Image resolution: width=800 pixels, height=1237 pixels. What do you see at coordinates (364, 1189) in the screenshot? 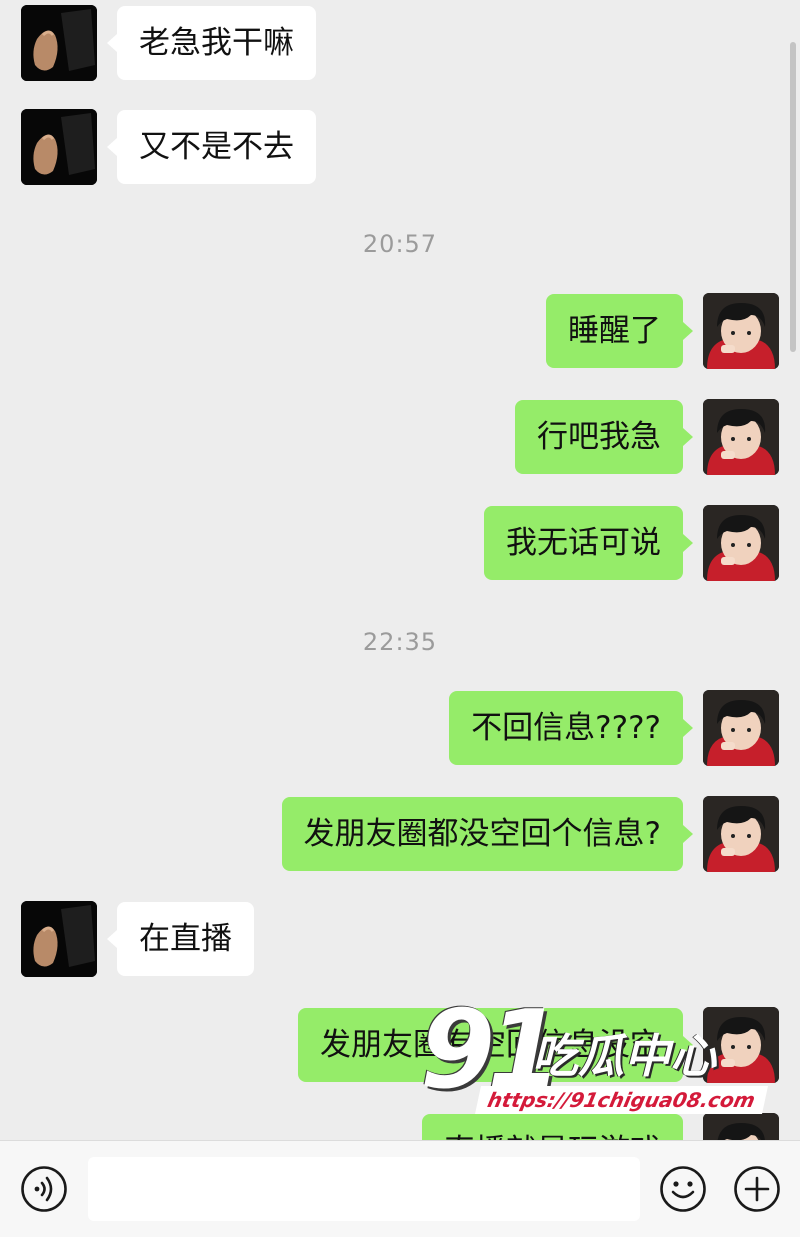
I see `message-input` at bounding box center [364, 1189].